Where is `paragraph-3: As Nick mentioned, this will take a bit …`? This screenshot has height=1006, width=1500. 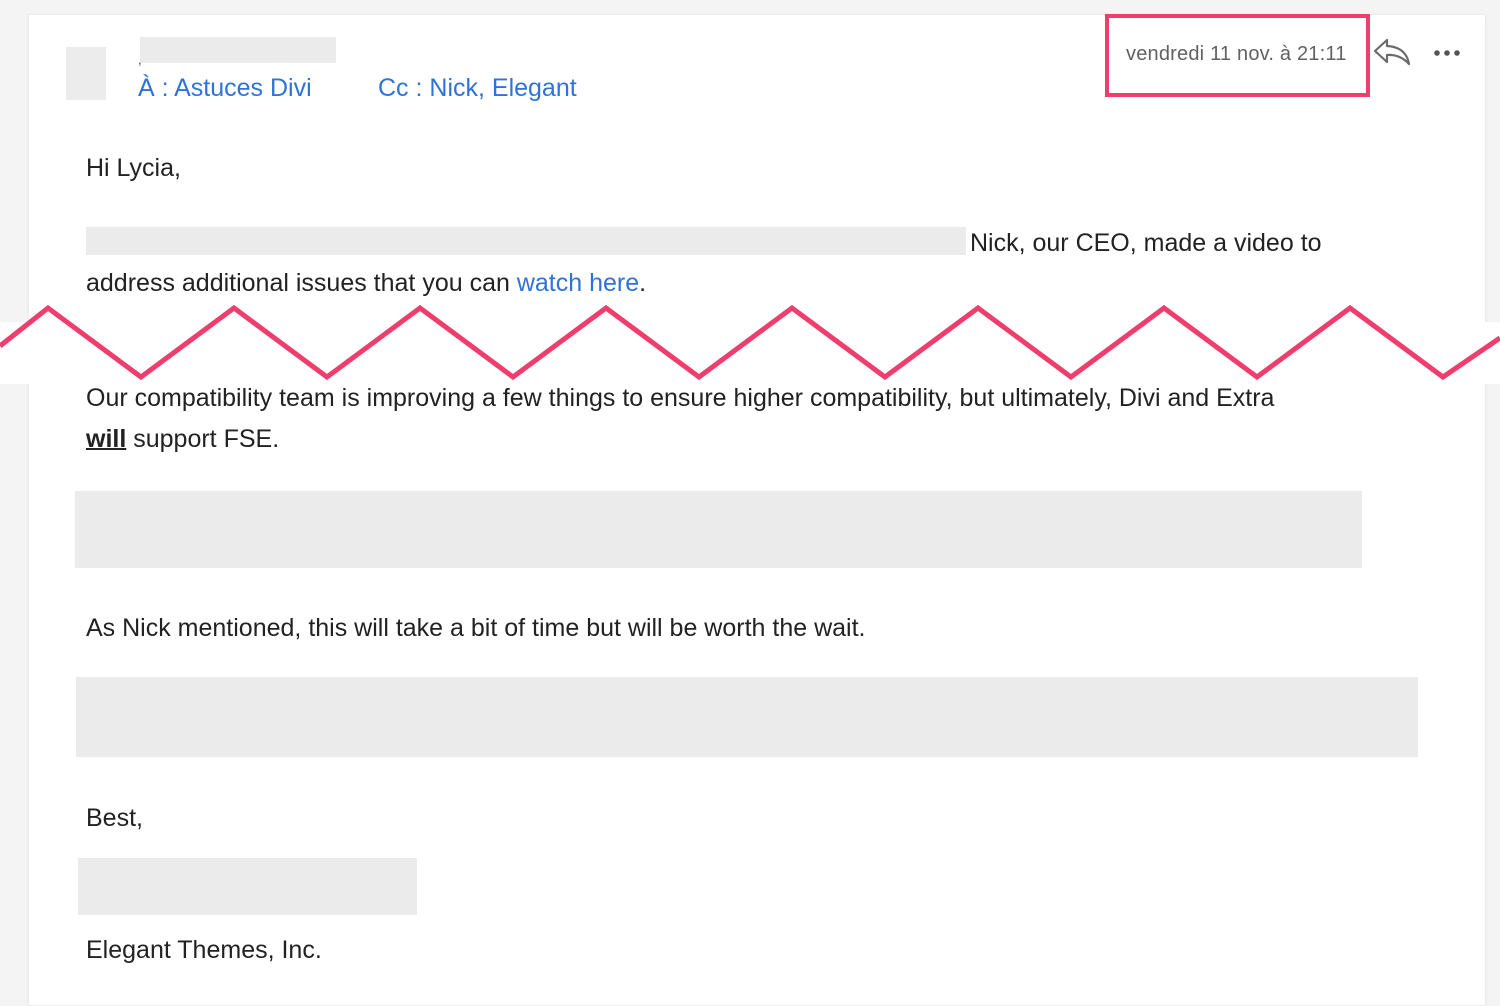
paragraph-3: As Nick mentioned, this will take a bit … is located at coordinates (476, 628).